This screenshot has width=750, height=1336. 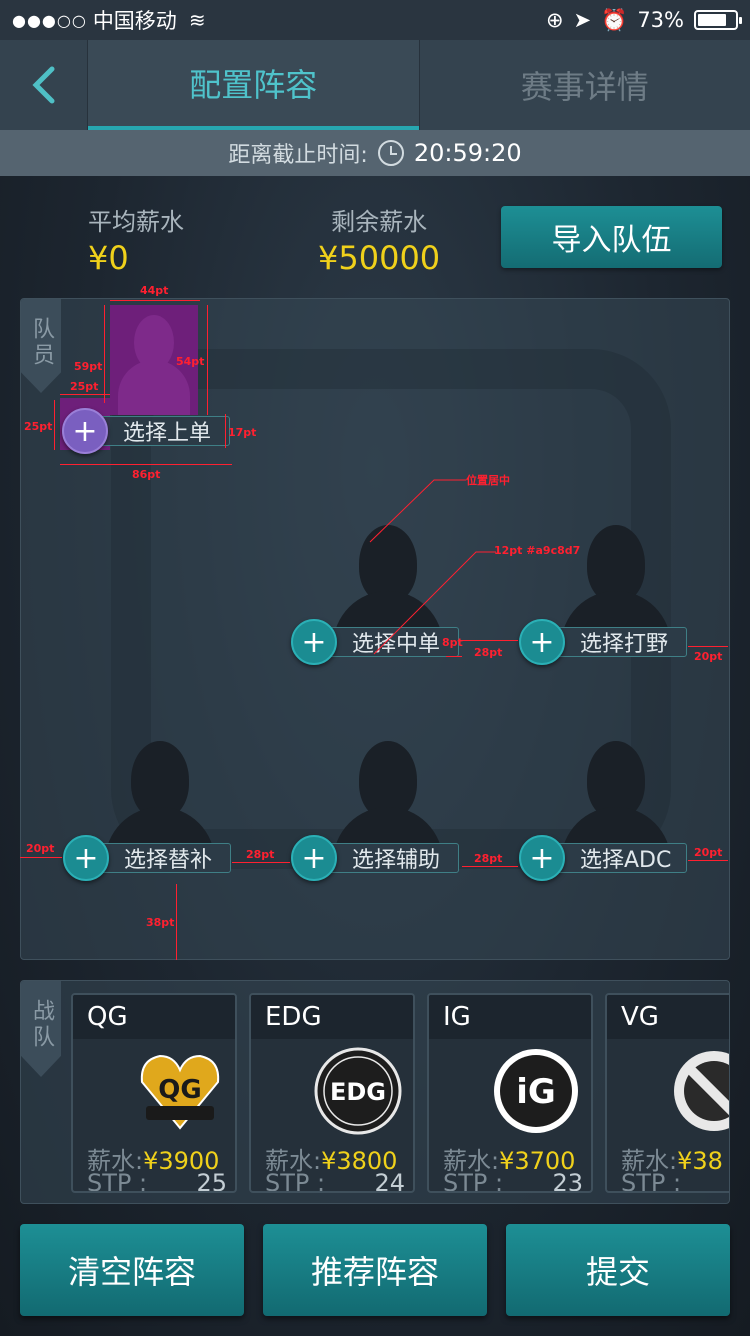 I want to click on remaining-salary-label: 剩余薪水, so click(x=379, y=222).